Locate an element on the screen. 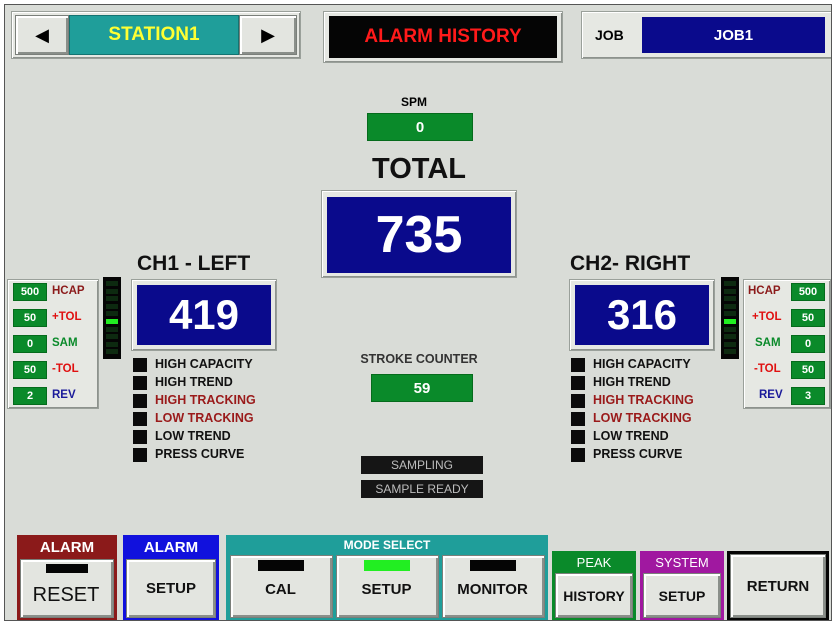  ch2-plus-tol-value: 50 is located at coordinates (808, 318).